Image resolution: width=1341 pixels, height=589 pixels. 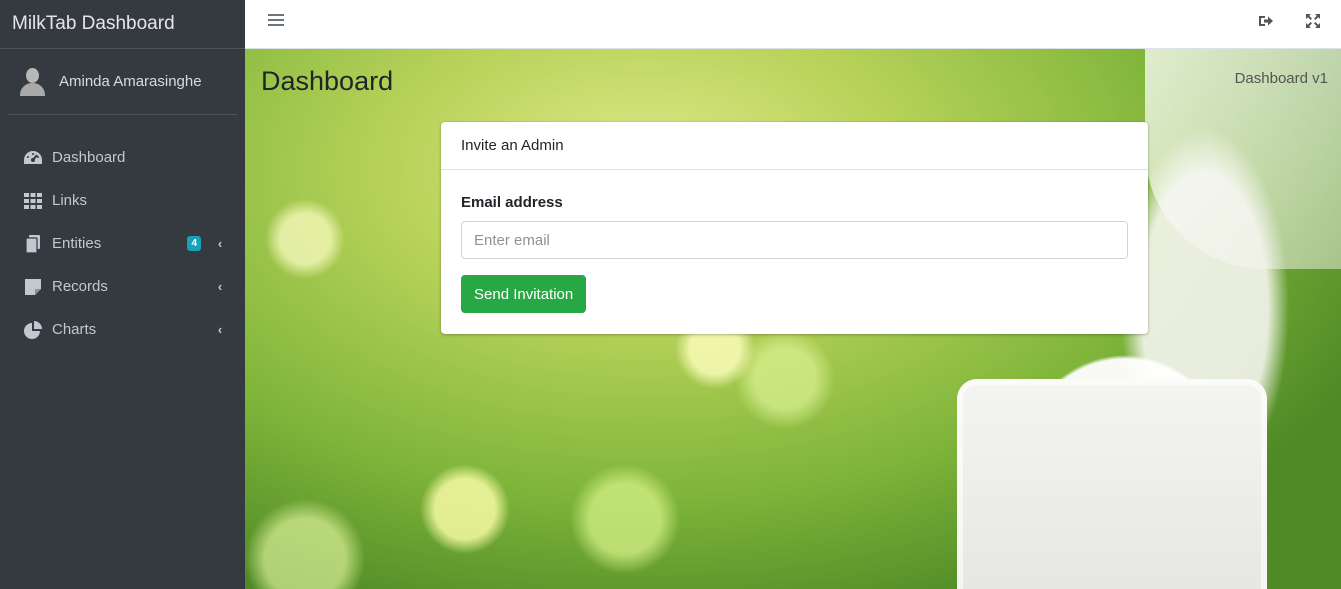 What do you see at coordinates (122, 329) in the screenshot?
I see `sidebar-item-charts: Charts ‹` at bounding box center [122, 329].